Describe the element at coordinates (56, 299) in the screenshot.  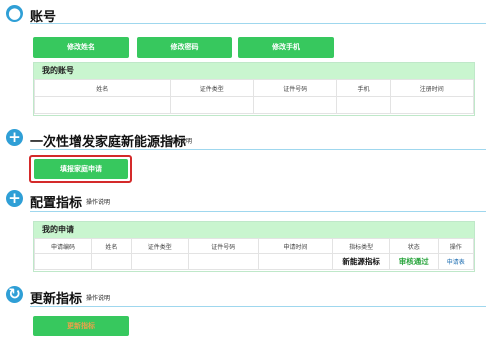
I see `update-section-title: 更新指标` at that location.